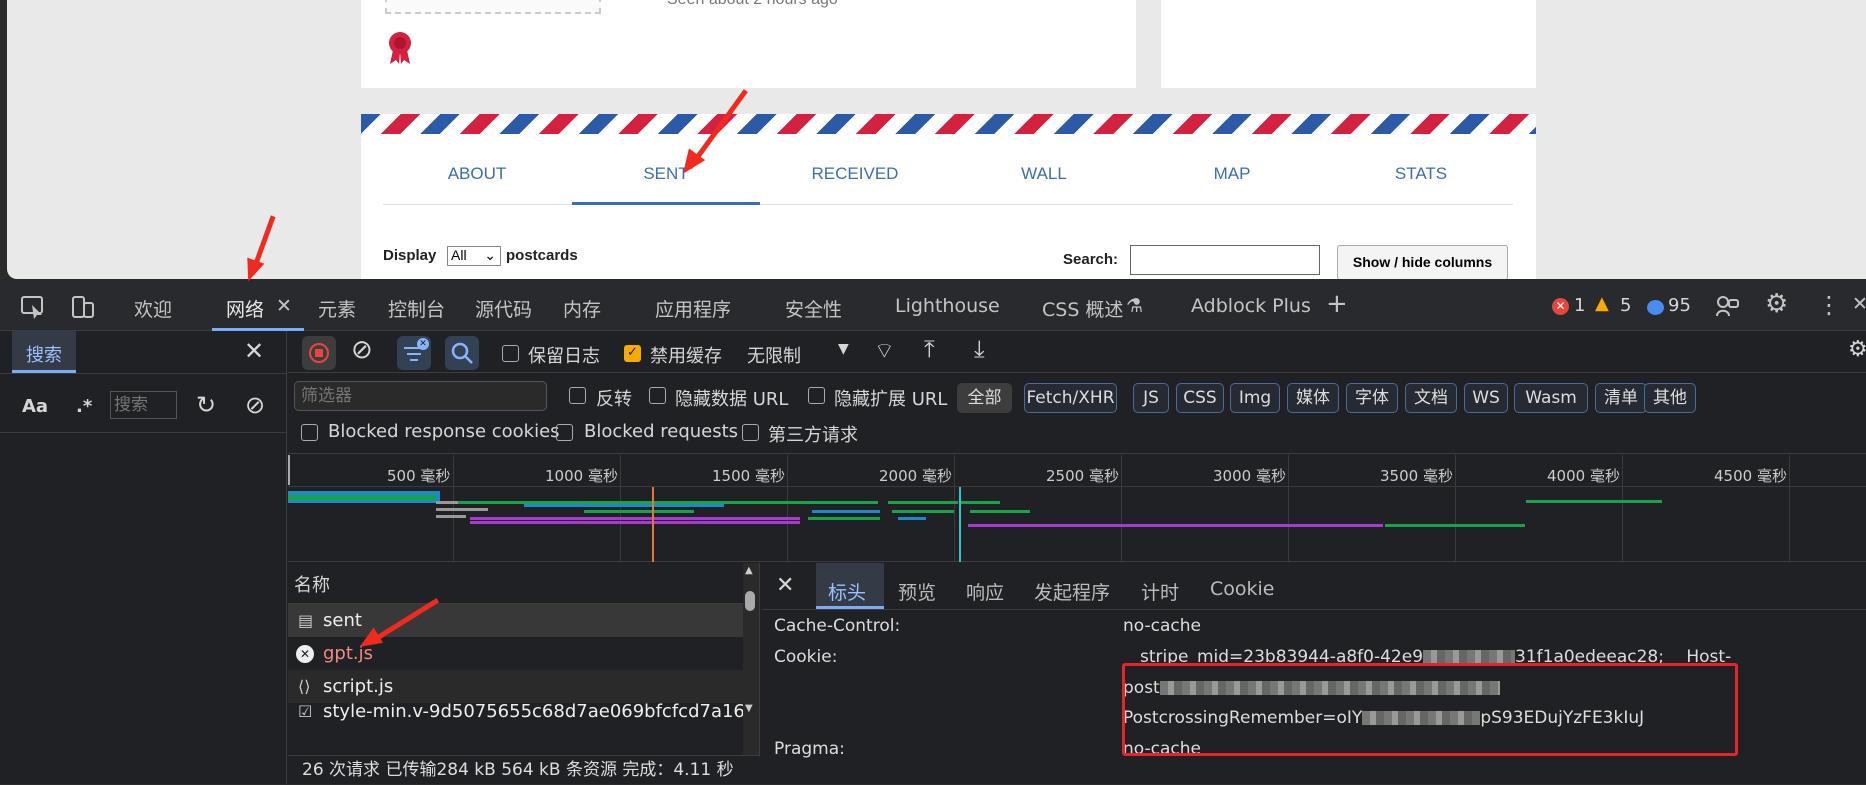  Describe the element at coordinates (510, 353) in the screenshot. I see `preserve-log-checkbox` at that location.